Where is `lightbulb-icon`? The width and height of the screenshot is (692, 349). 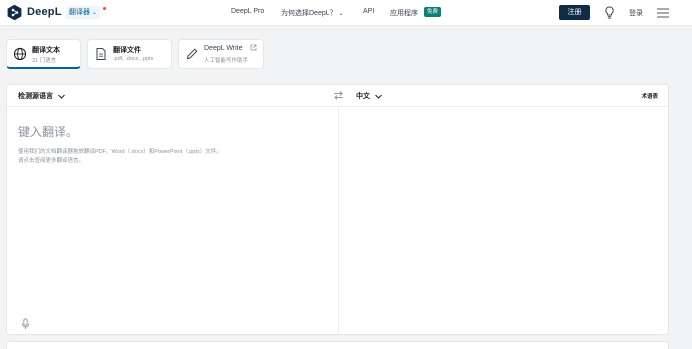
lightbulb-icon is located at coordinates (609, 12).